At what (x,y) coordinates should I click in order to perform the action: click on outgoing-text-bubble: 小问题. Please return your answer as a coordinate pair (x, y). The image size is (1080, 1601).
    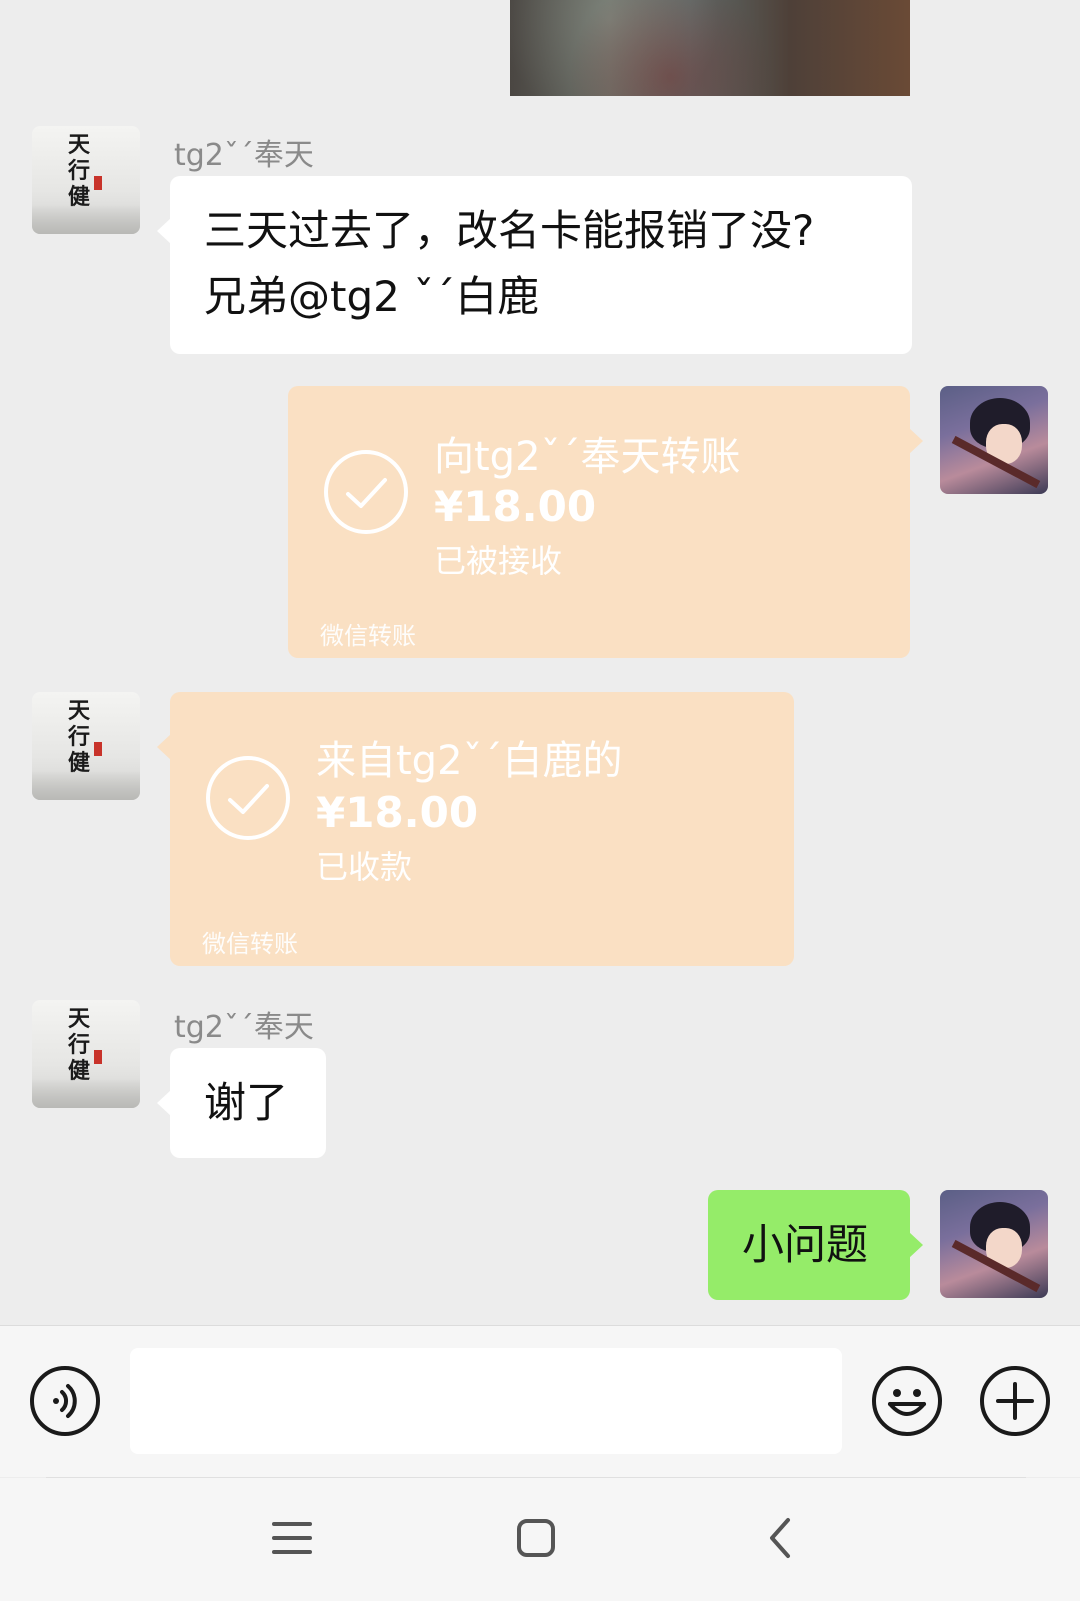
    Looking at the image, I should click on (815, 1245).